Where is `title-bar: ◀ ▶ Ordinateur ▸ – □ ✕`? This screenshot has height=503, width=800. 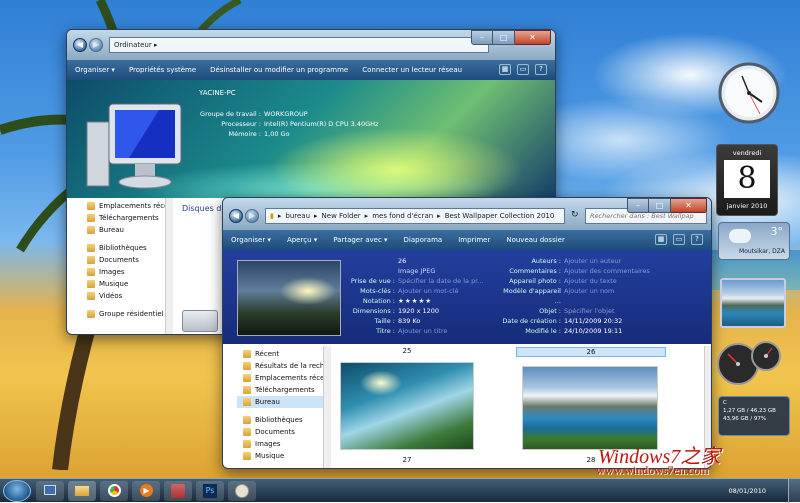
title-bar: ◀ ▶ Ordinateur ▸ – □ ✕ is located at coordinates (311, 45).